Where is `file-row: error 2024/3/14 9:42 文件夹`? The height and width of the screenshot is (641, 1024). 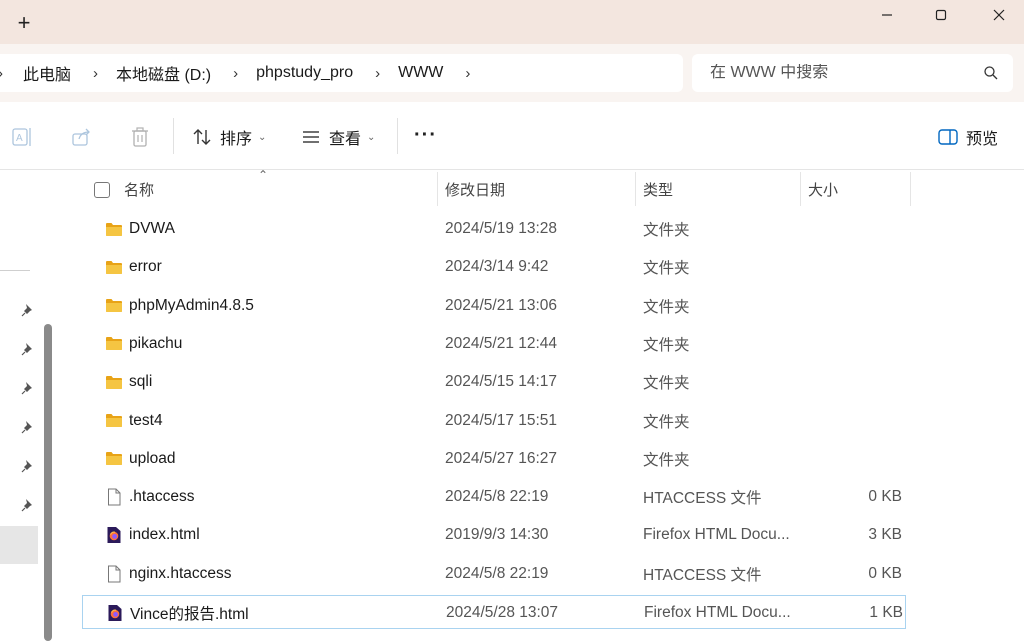 file-row: error 2024/3/14 9:42 文件夹 is located at coordinates (494, 267).